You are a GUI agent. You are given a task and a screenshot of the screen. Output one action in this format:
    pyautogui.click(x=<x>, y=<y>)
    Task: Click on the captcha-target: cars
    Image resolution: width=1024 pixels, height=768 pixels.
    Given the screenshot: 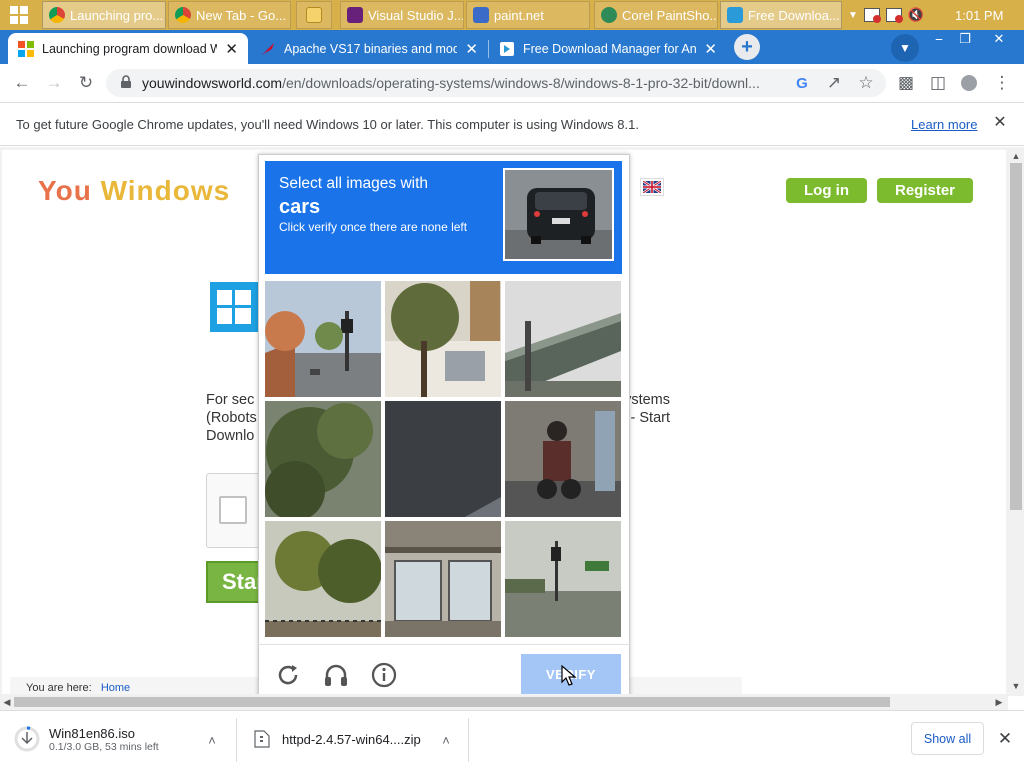 What is the action you would take?
    pyautogui.click(x=300, y=207)
    